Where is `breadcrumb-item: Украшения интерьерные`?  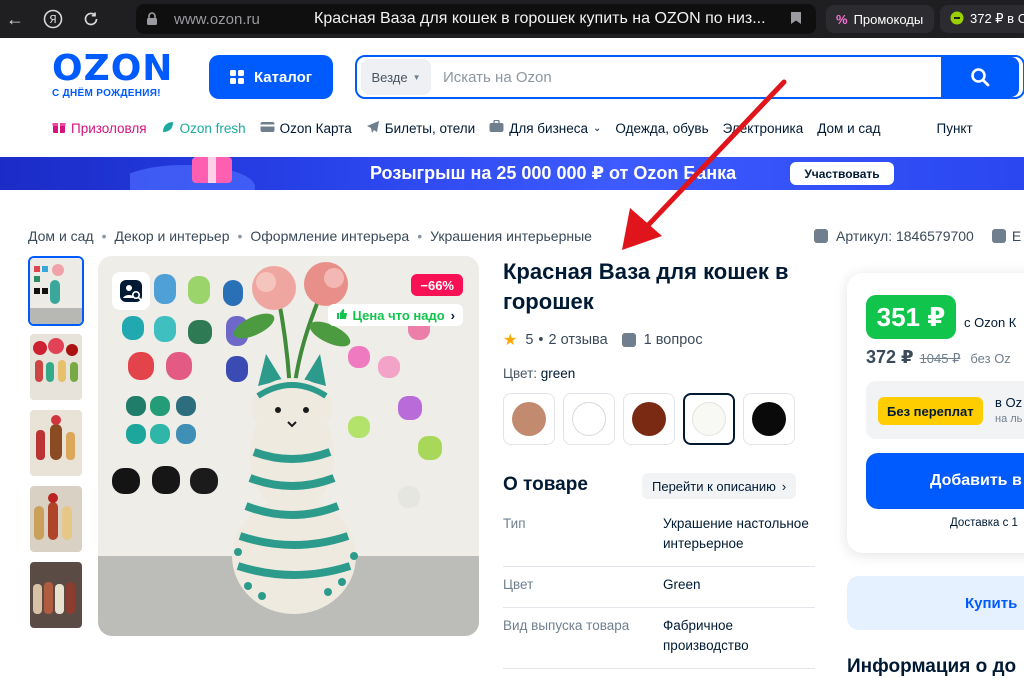 breadcrumb-item: Украшения интерьерные is located at coordinates (511, 236).